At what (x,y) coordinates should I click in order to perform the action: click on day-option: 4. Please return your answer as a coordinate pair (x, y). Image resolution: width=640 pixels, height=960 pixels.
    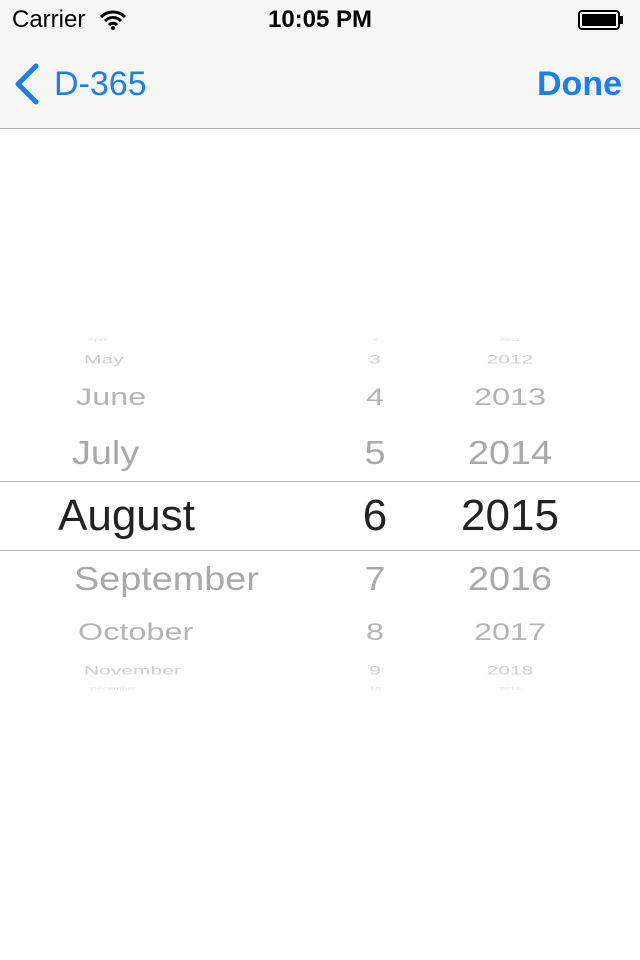
    Looking at the image, I should click on (375, 398).